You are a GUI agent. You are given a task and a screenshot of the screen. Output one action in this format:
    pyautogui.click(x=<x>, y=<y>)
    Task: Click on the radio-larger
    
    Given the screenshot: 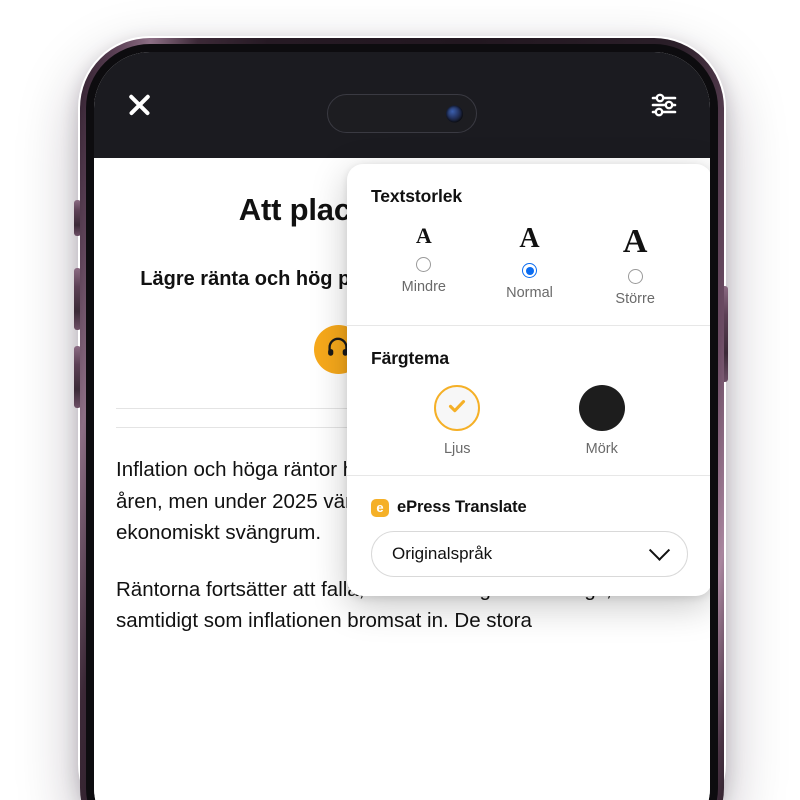 What is the action you would take?
    pyautogui.click(x=635, y=276)
    